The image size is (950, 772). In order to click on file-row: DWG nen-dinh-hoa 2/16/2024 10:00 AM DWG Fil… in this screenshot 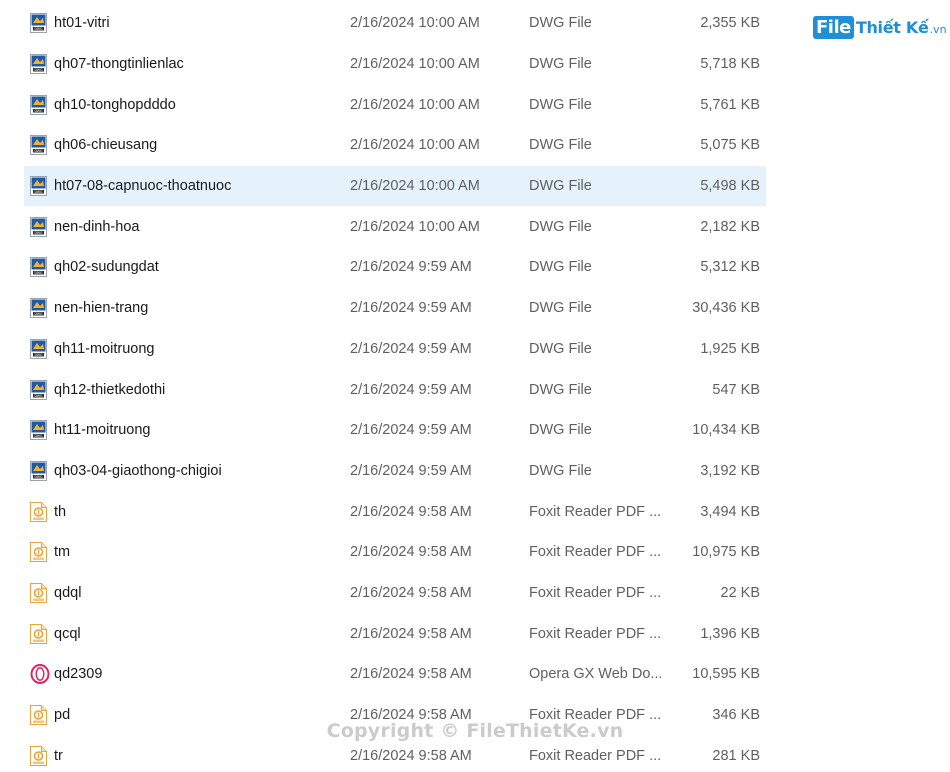, I will do `click(395, 226)`.